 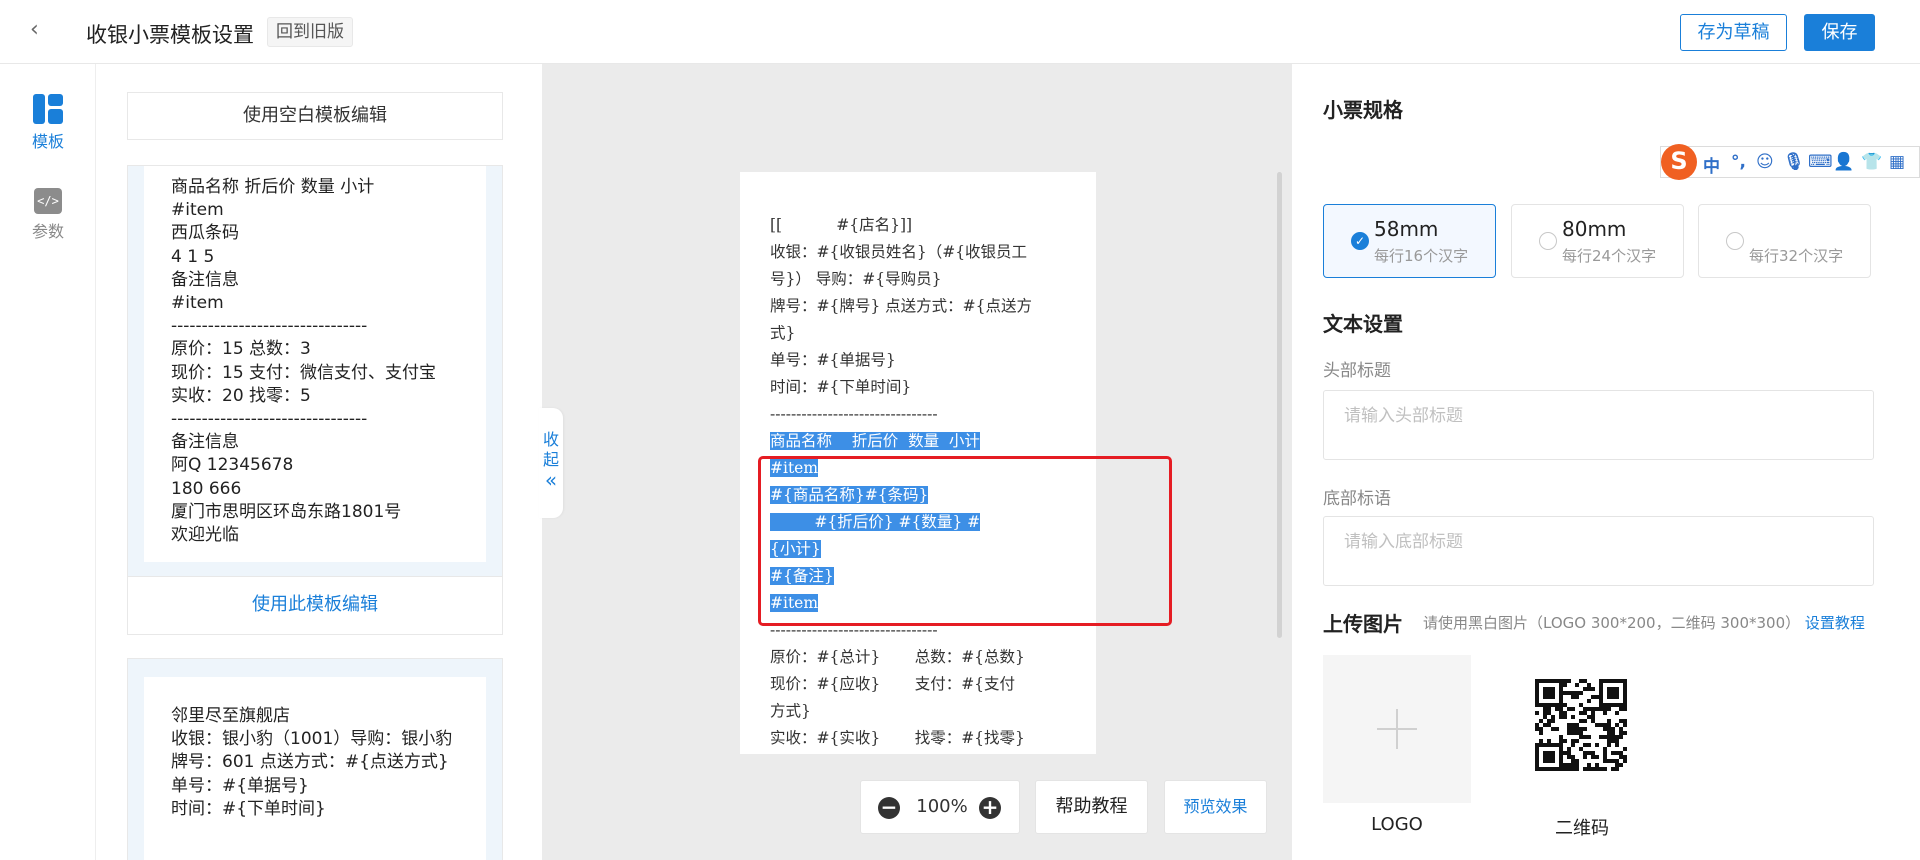 What do you see at coordinates (1843, 162) in the screenshot?
I see `user-icon: 👤` at bounding box center [1843, 162].